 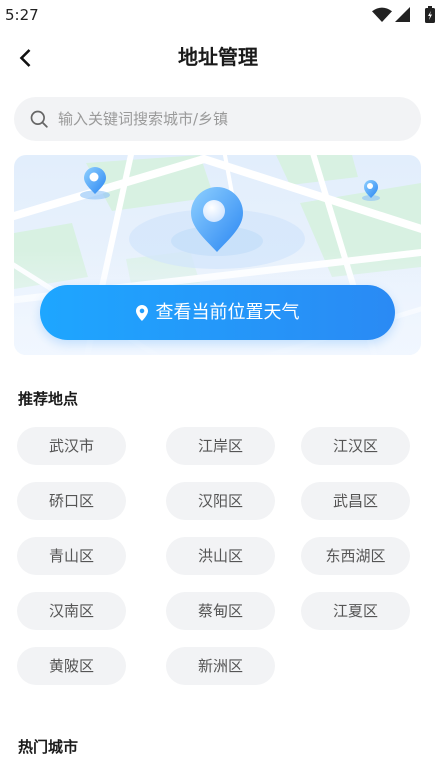 I want to click on chevron-left-icon, so click(x=24, y=58).